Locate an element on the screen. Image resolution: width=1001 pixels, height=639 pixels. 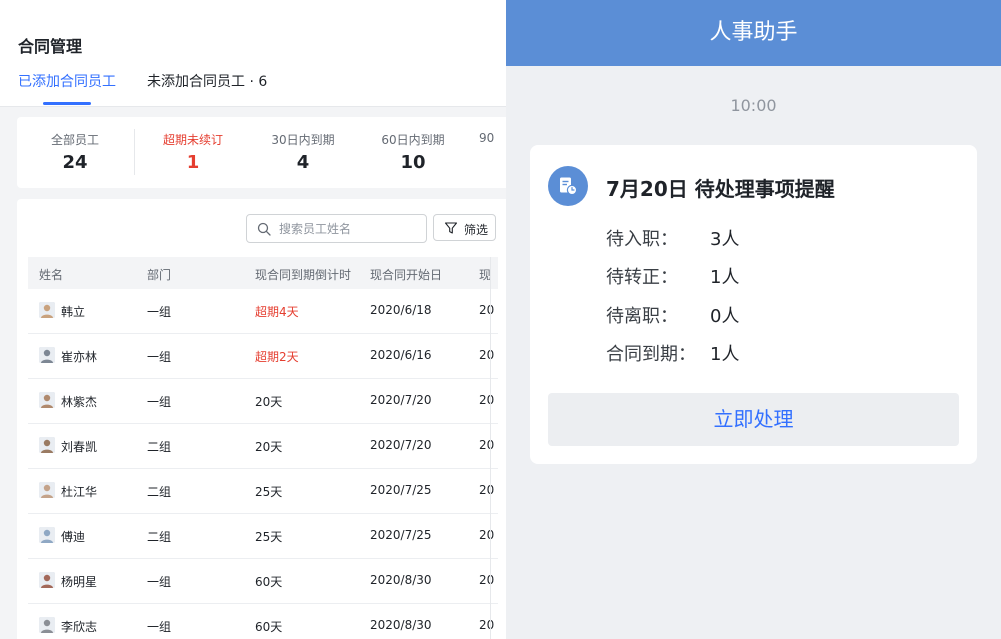
contract-countdown: 超期2天 is located at coordinates (277, 357).